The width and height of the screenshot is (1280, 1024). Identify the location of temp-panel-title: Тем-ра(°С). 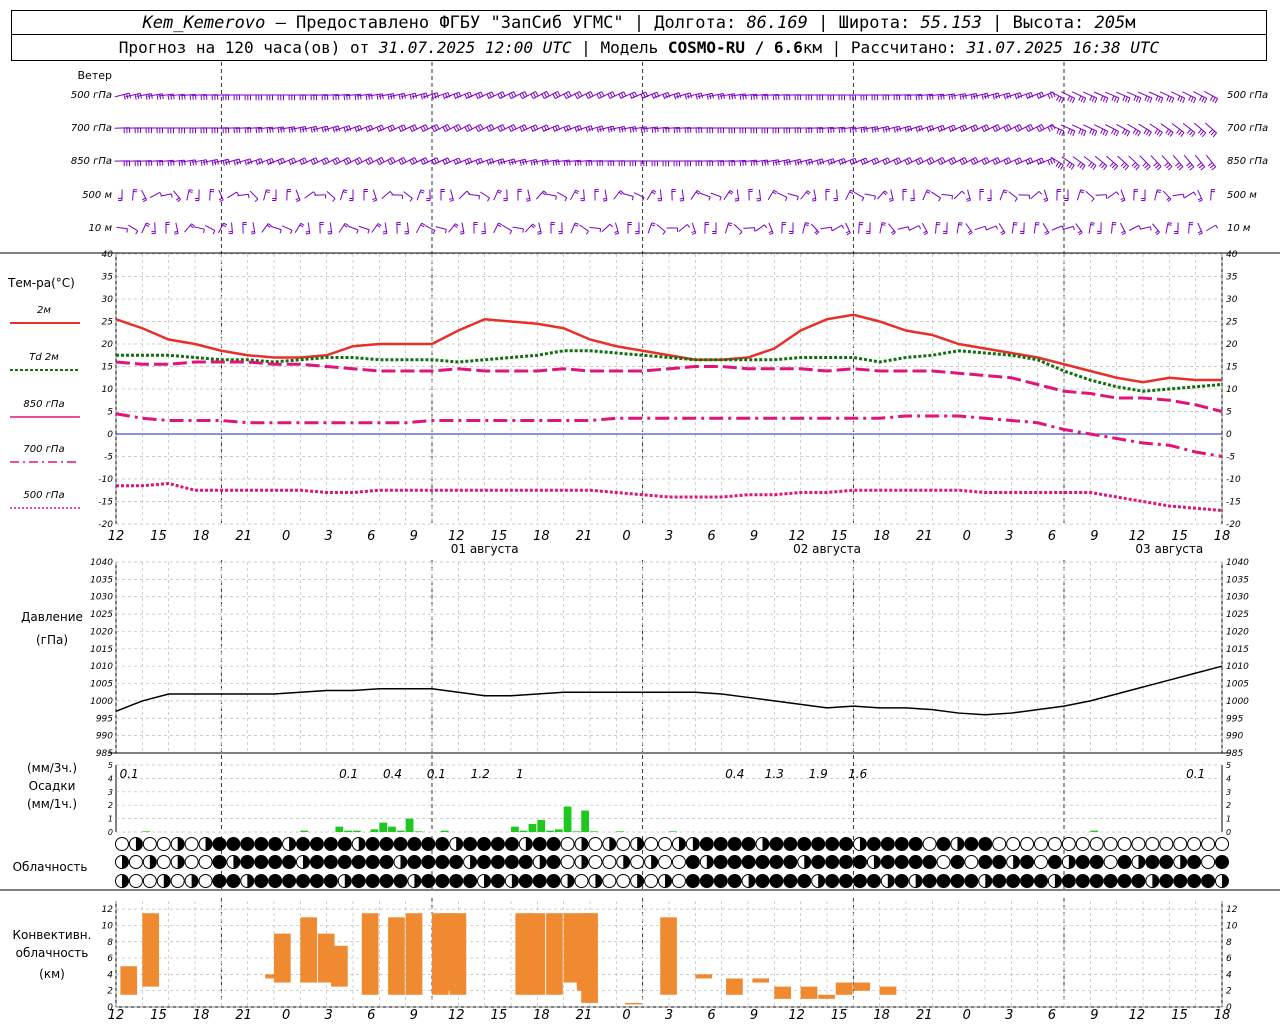
(41, 283).